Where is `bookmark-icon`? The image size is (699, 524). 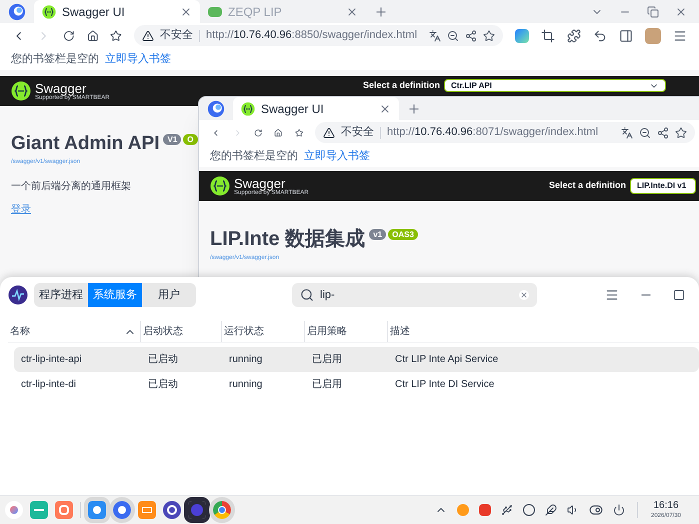 bookmark-icon is located at coordinates (116, 35).